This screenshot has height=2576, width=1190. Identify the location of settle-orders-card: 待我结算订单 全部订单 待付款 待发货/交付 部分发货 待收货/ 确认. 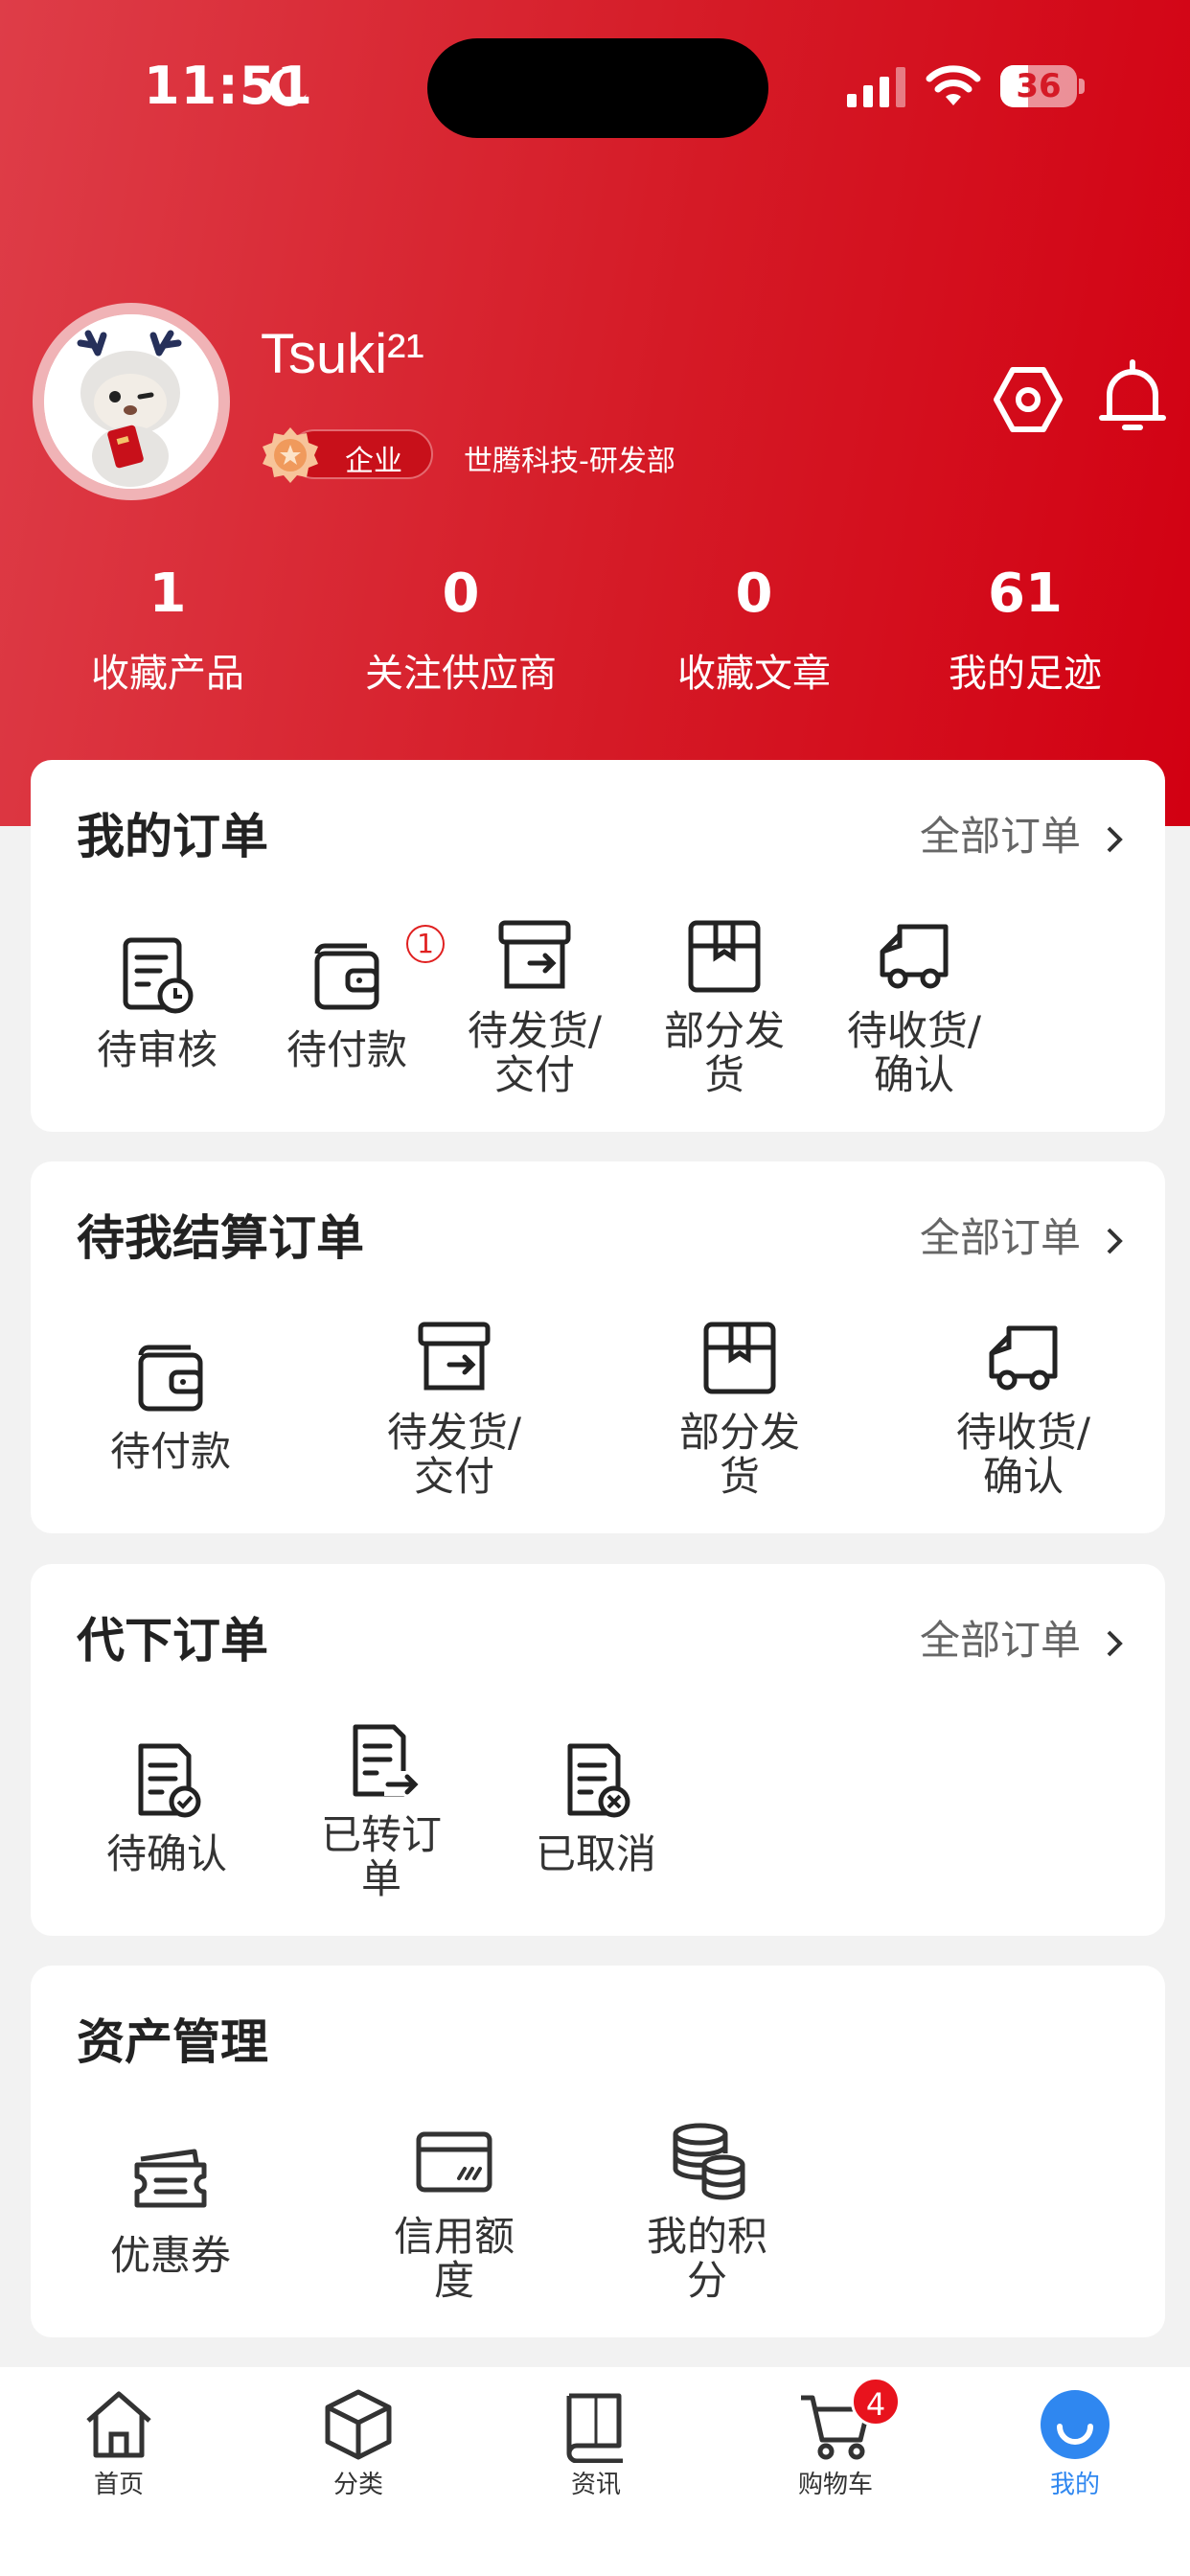
(598, 1347).